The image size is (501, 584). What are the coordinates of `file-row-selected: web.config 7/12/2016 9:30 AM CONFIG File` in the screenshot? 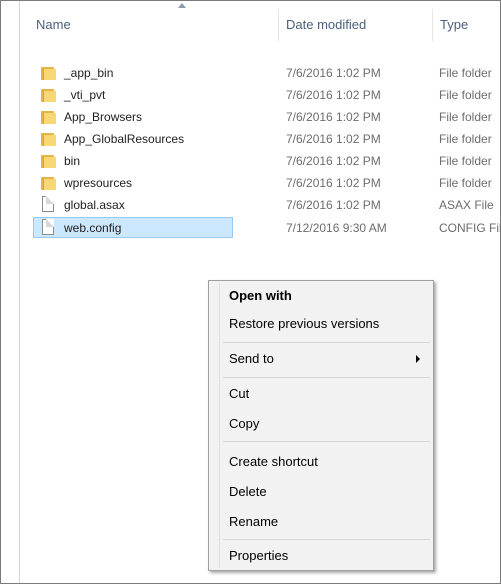 It's located at (266, 228).